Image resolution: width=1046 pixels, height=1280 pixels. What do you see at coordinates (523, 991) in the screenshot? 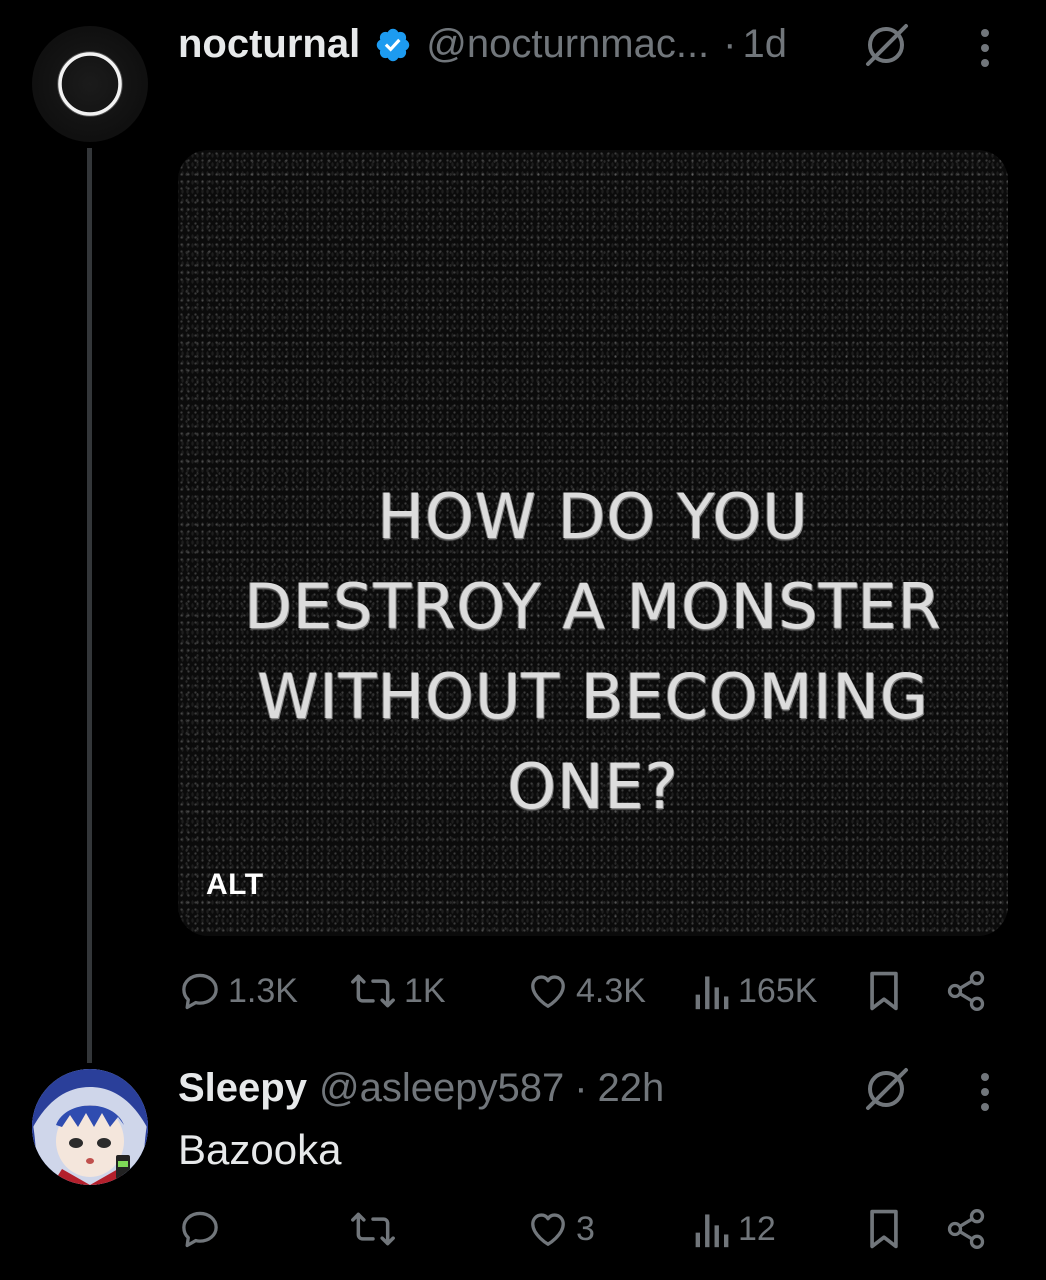
I see `post-action-bar: 1.3K 1K 4.3K 165K` at bounding box center [523, 991].